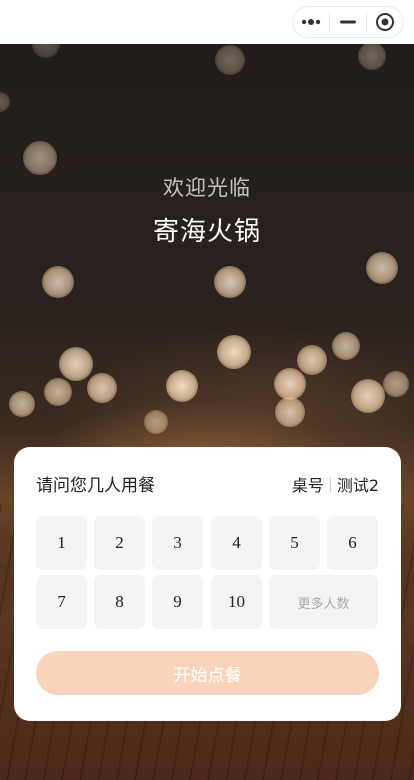 This screenshot has height=780, width=414. I want to click on more-menu-button, so click(311, 22).